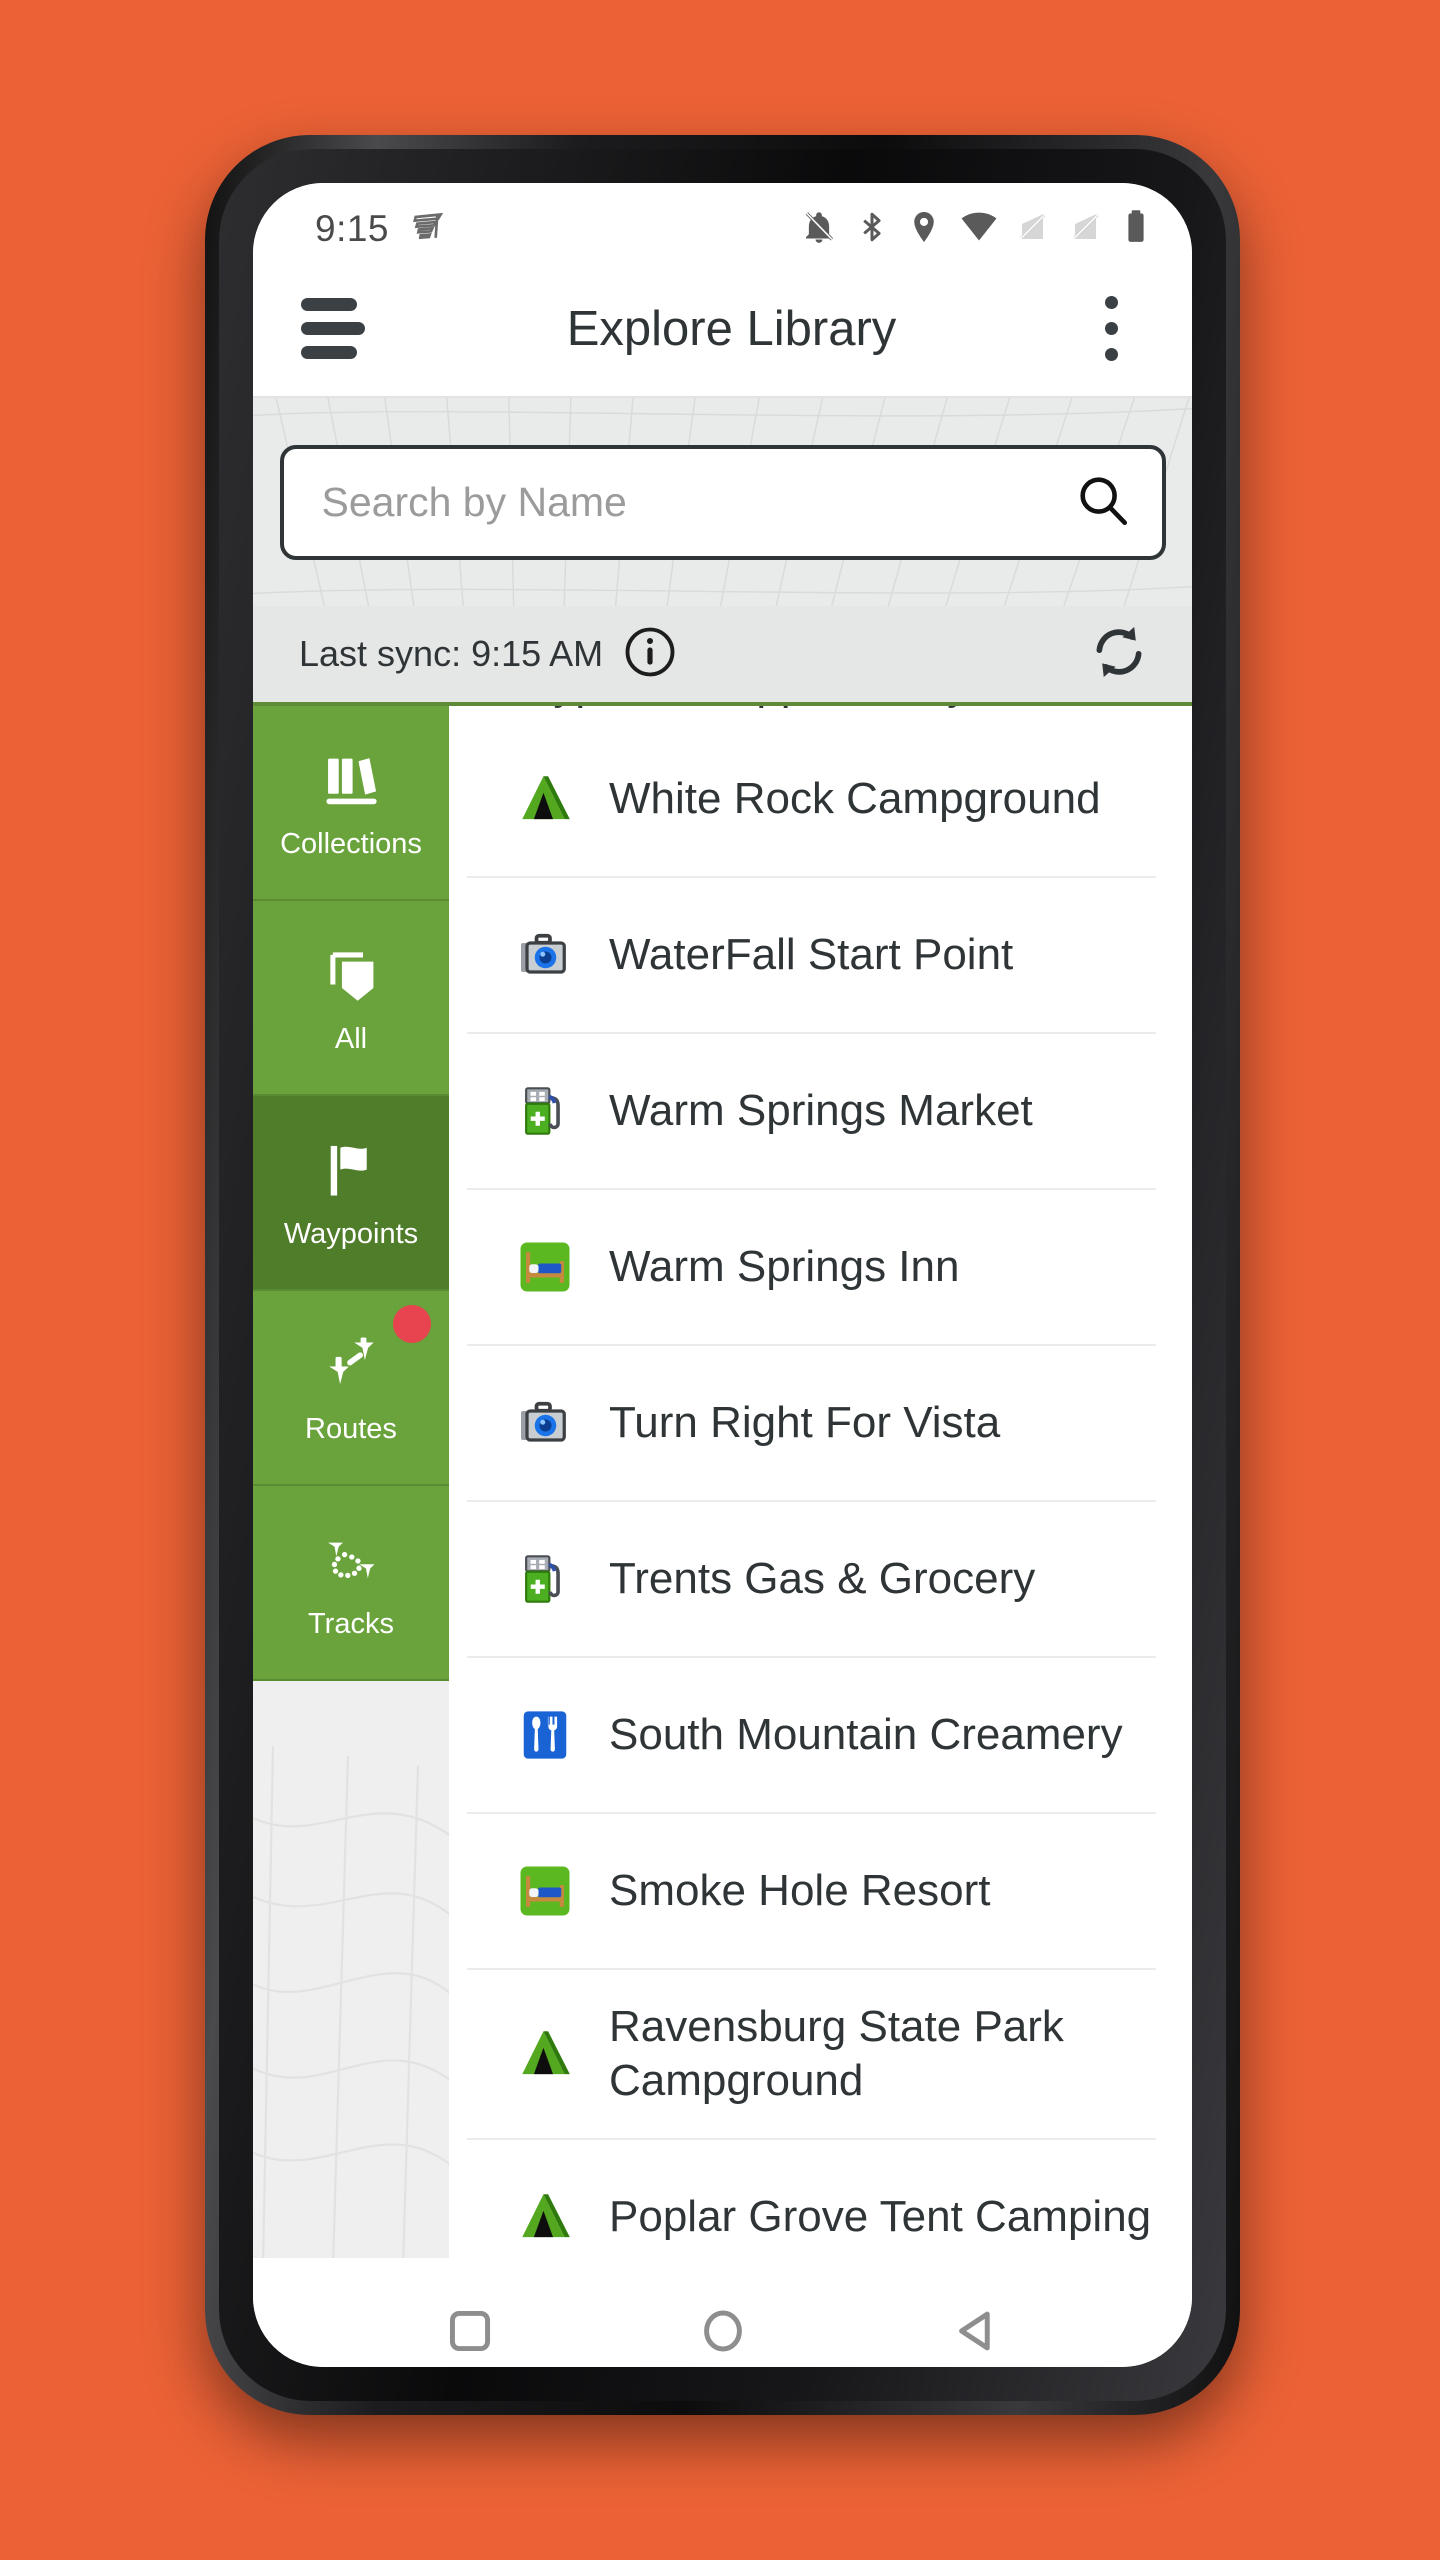 This screenshot has height=2560, width=1440. I want to click on list-item-label: Warm Springs Market, so click(821, 1111).